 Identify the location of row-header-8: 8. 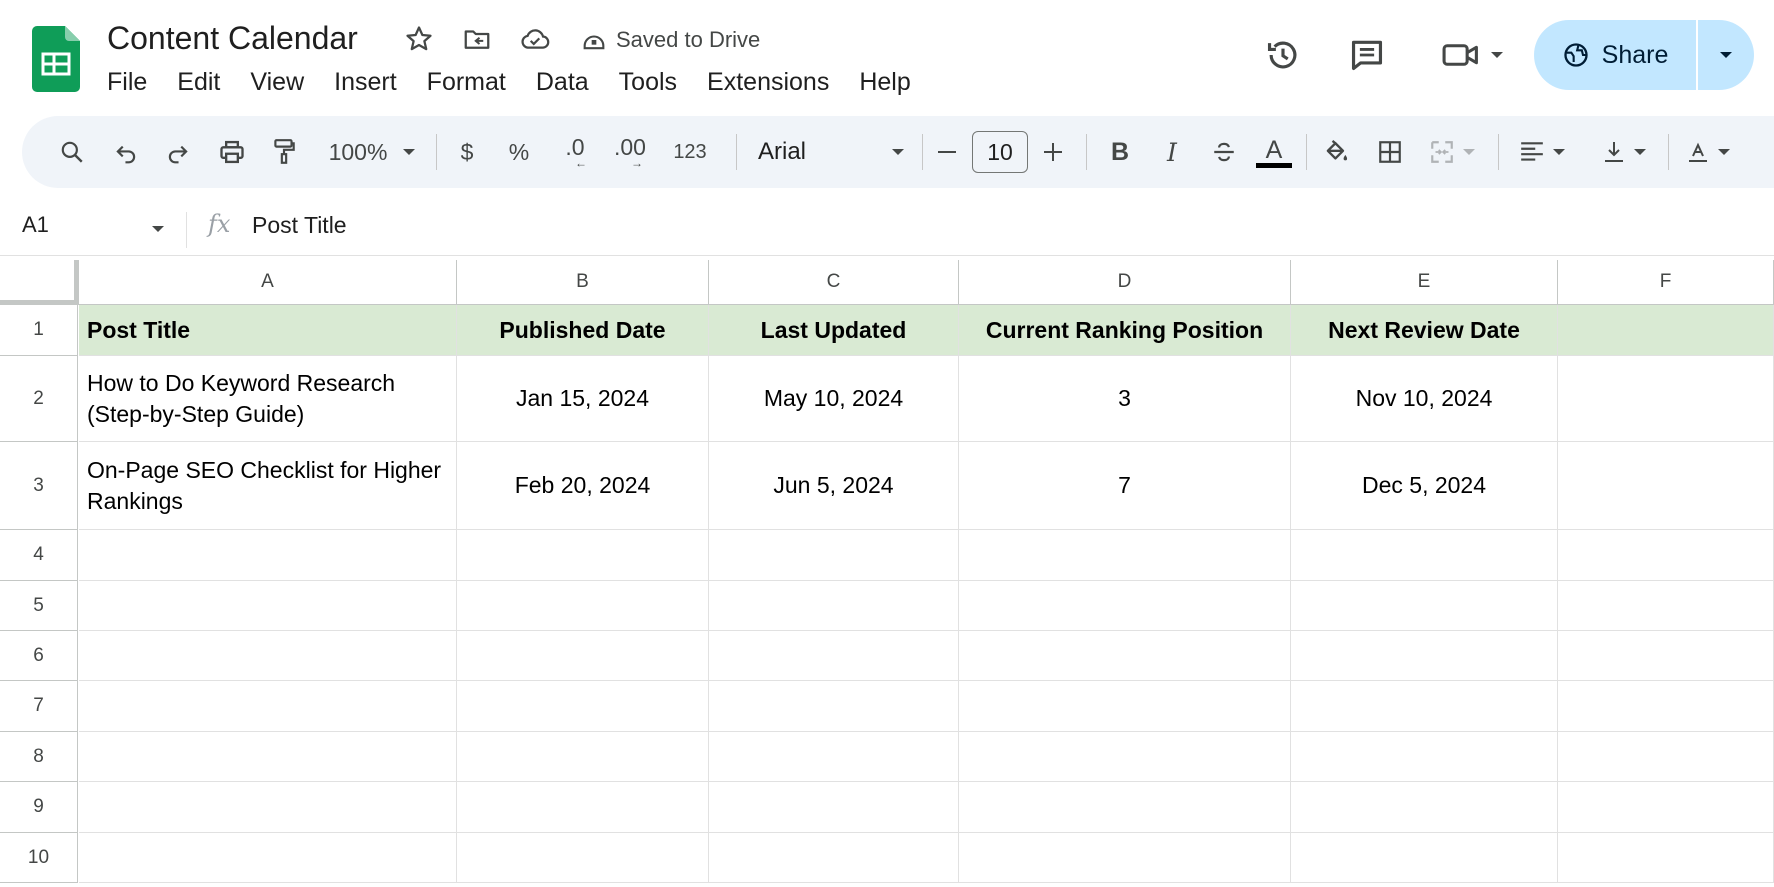
(39, 757).